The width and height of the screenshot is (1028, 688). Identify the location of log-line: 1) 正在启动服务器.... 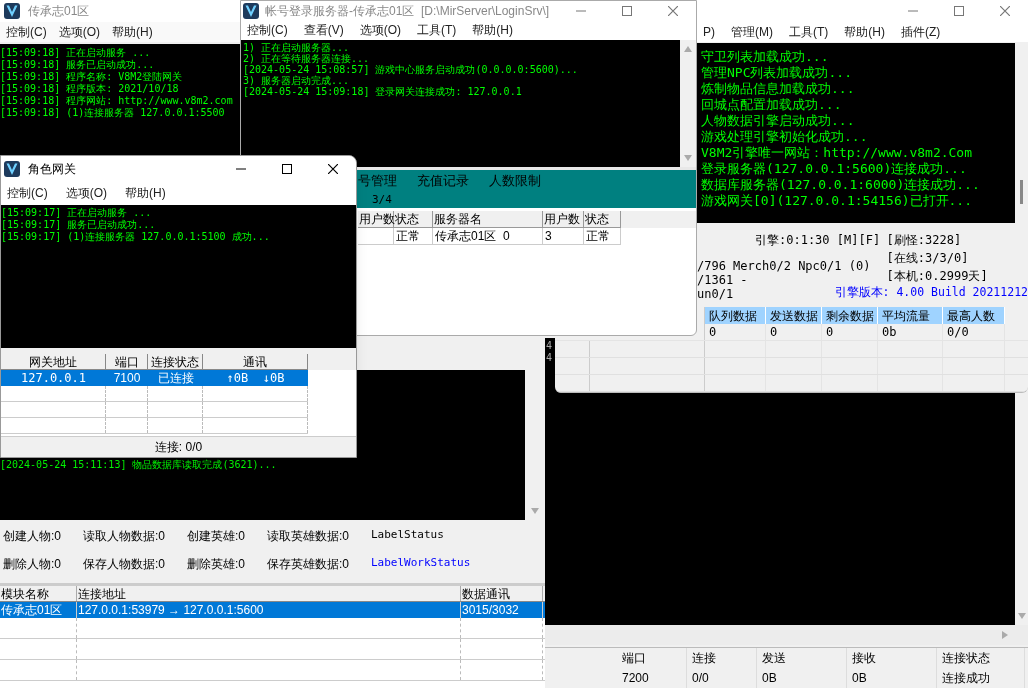
(297, 47).